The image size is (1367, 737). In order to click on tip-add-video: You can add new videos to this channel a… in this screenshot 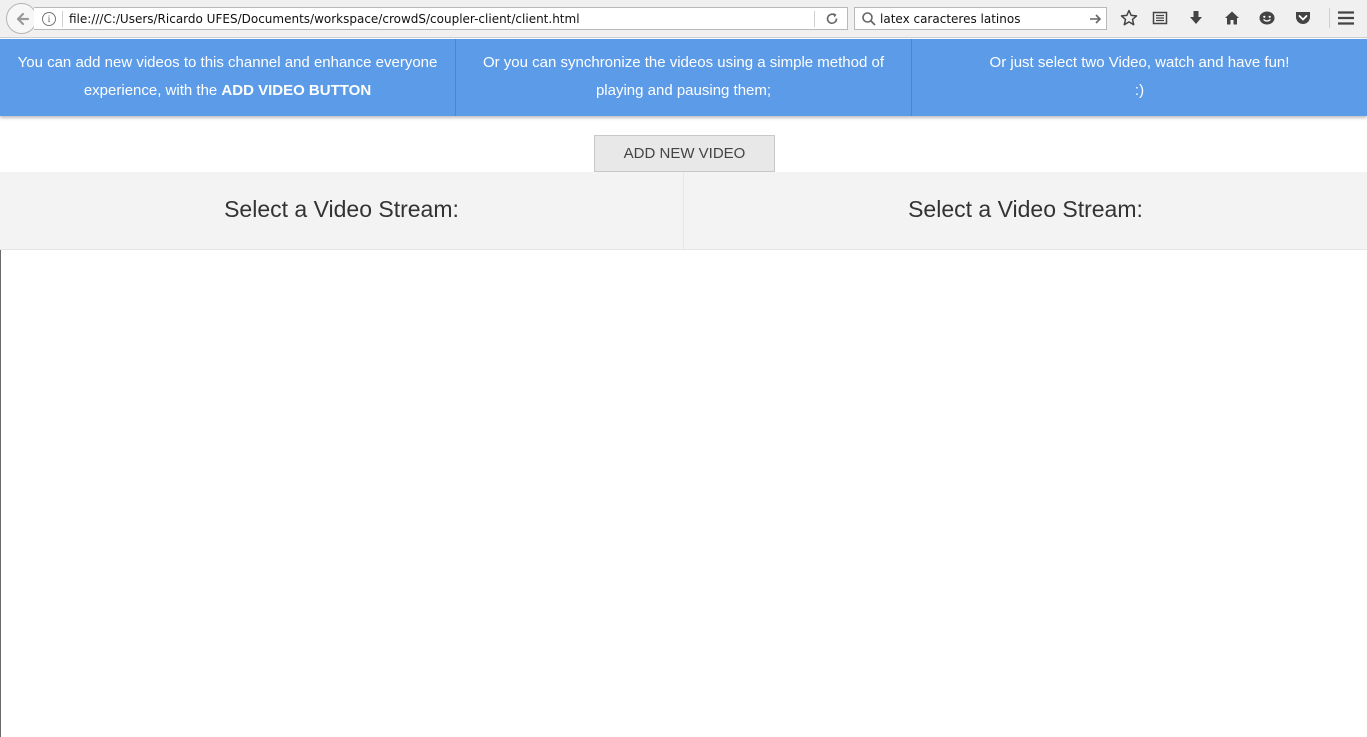, I will do `click(227, 77)`.